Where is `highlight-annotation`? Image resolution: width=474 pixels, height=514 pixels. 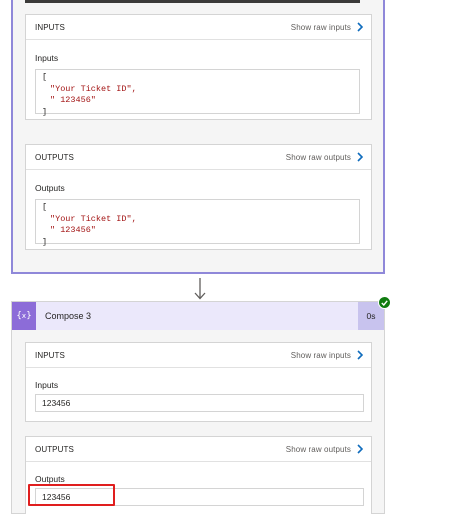
highlight-annotation is located at coordinates (71, 495).